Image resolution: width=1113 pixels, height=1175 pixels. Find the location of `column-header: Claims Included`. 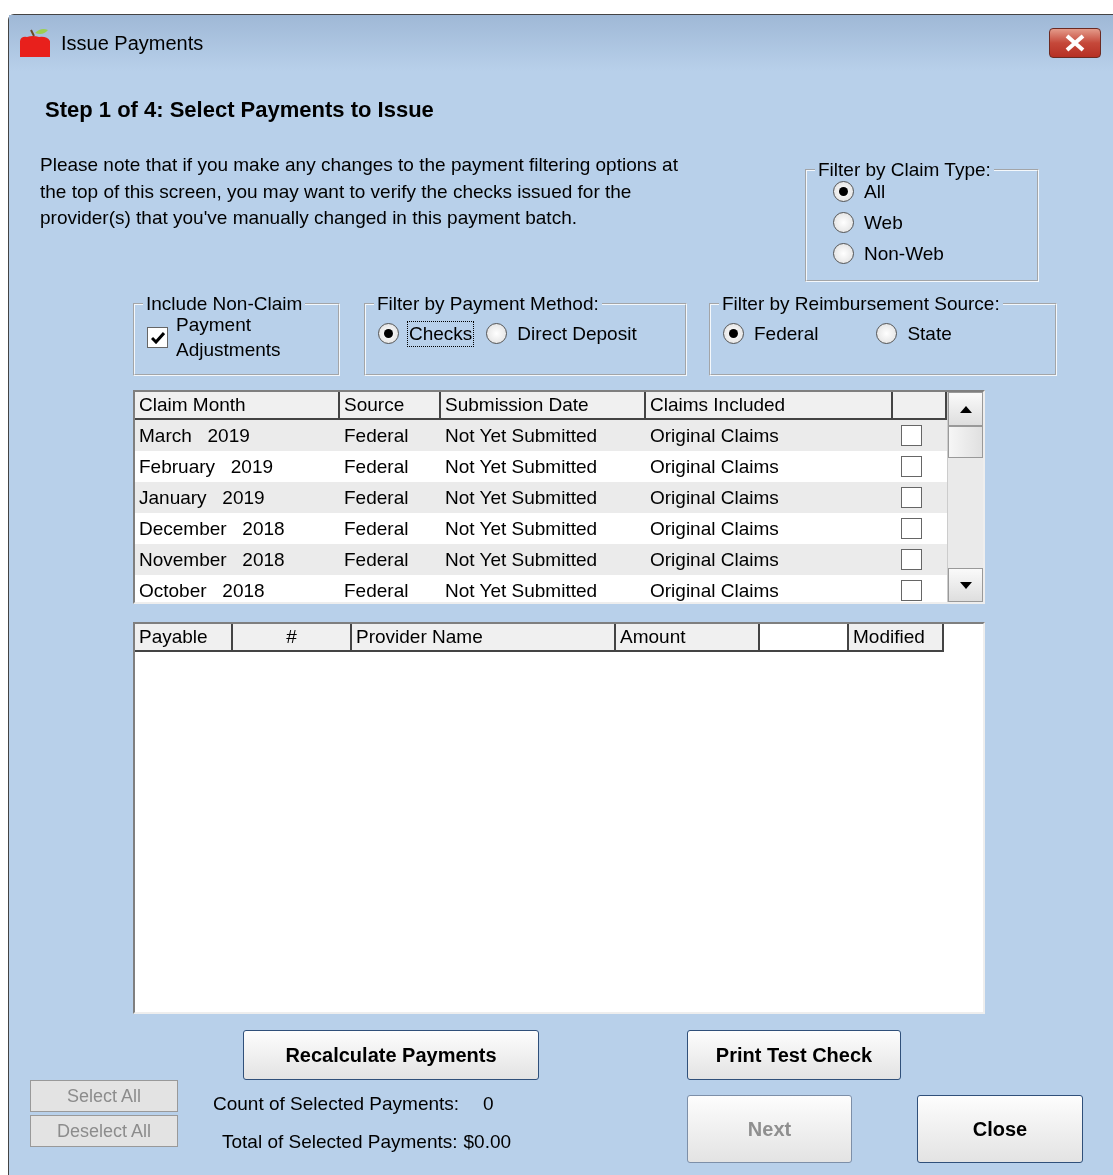

column-header: Claims Included is located at coordinates (769, 406).